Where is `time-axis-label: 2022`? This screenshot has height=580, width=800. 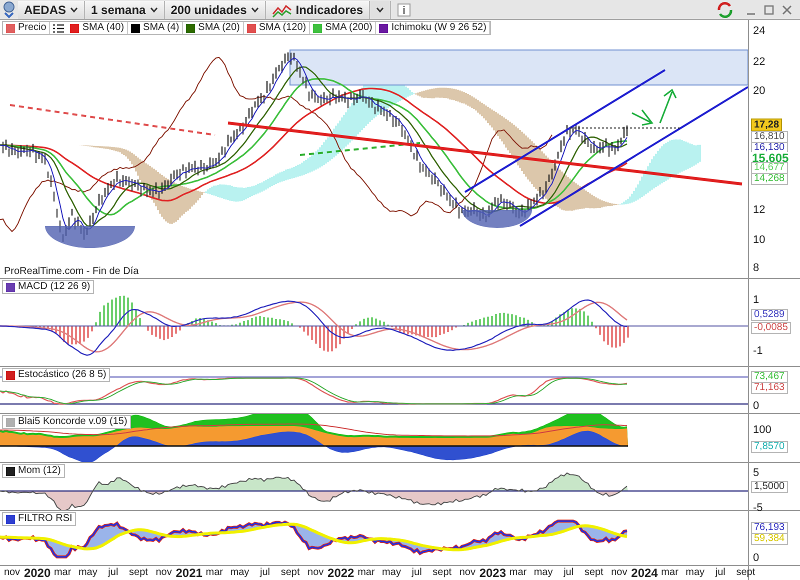 time-axis-label: 2022 is located at coordinates (341, 573).